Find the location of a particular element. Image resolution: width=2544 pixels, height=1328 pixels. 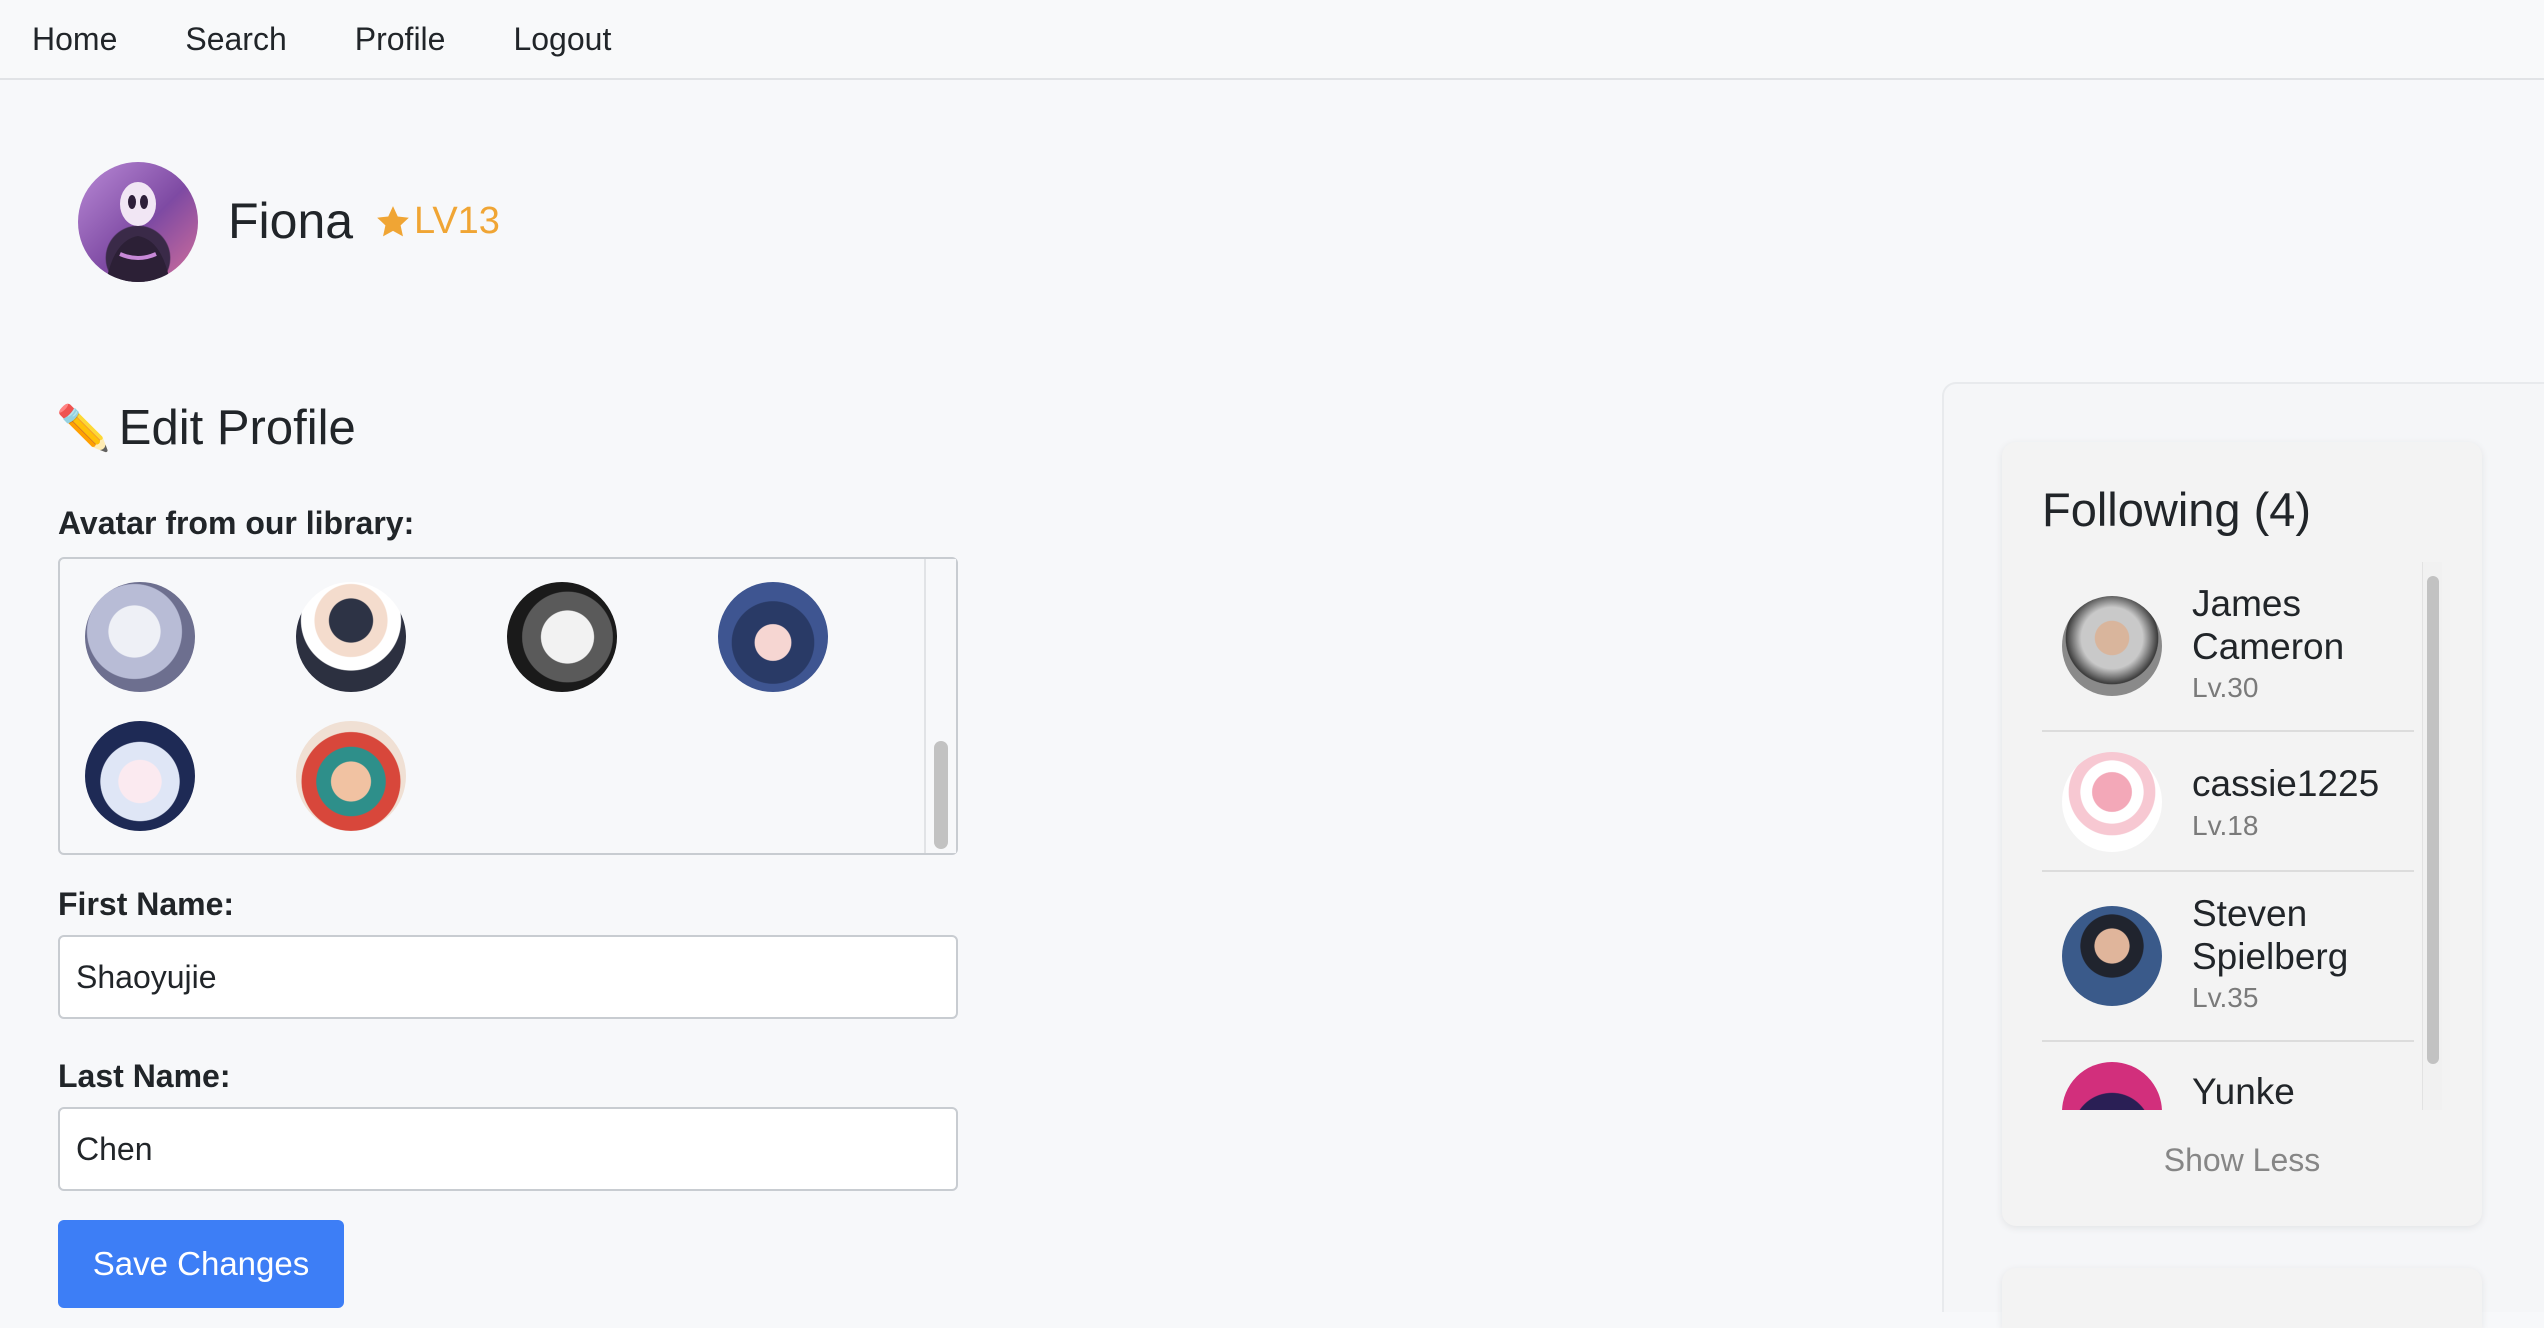

following-scrollbar is located at coordinates (2432, 836).